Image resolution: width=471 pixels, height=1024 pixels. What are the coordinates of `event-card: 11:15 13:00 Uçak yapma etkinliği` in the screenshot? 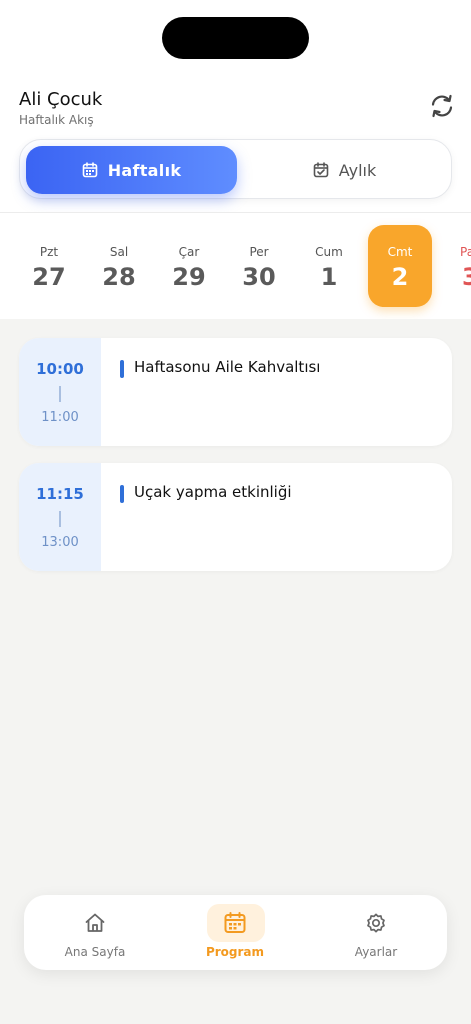 It's located at (235, 517).